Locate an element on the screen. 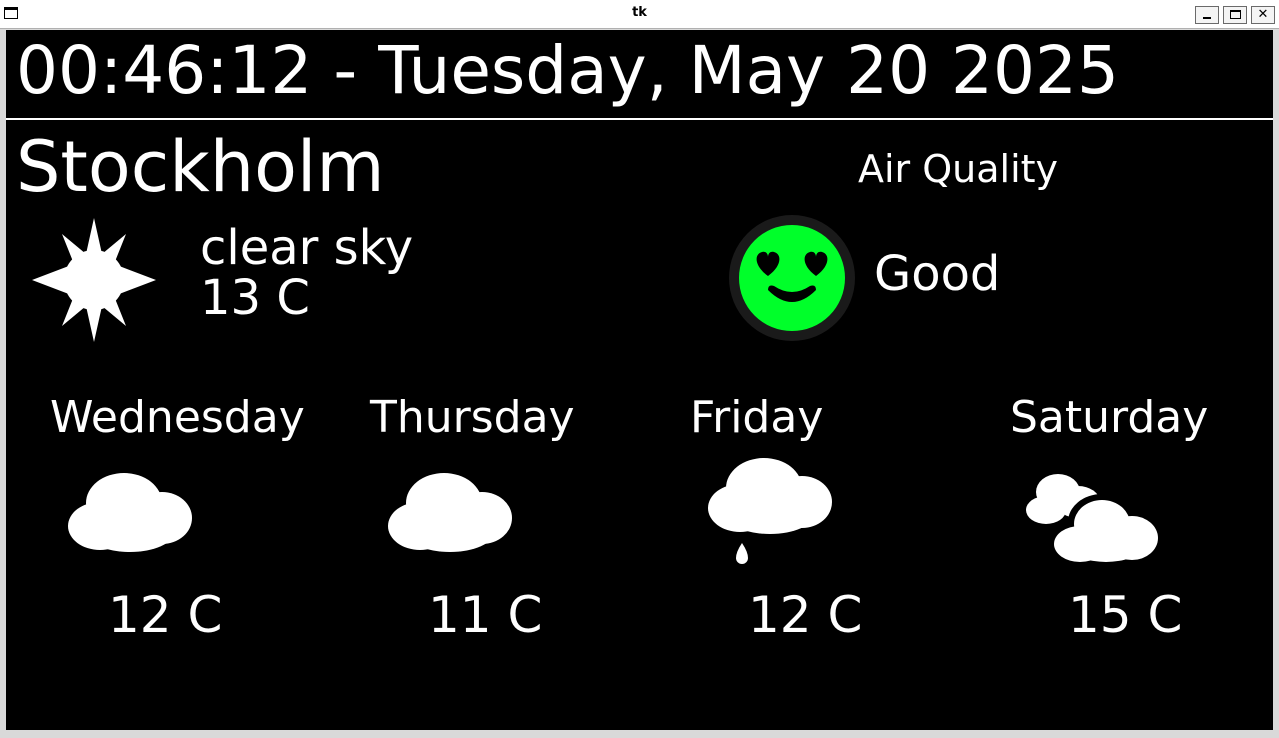 This screenshot has width=1279, height=738. title-bar: tk is located at coordinates (639, 14).